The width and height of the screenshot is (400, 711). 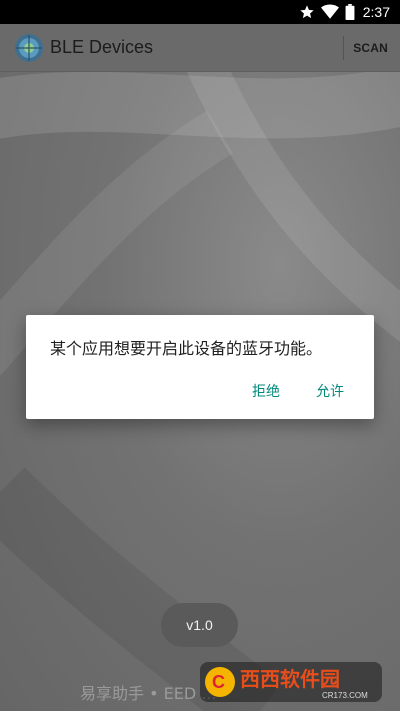 I want to click on star-icon, so click(x=307, y=12).